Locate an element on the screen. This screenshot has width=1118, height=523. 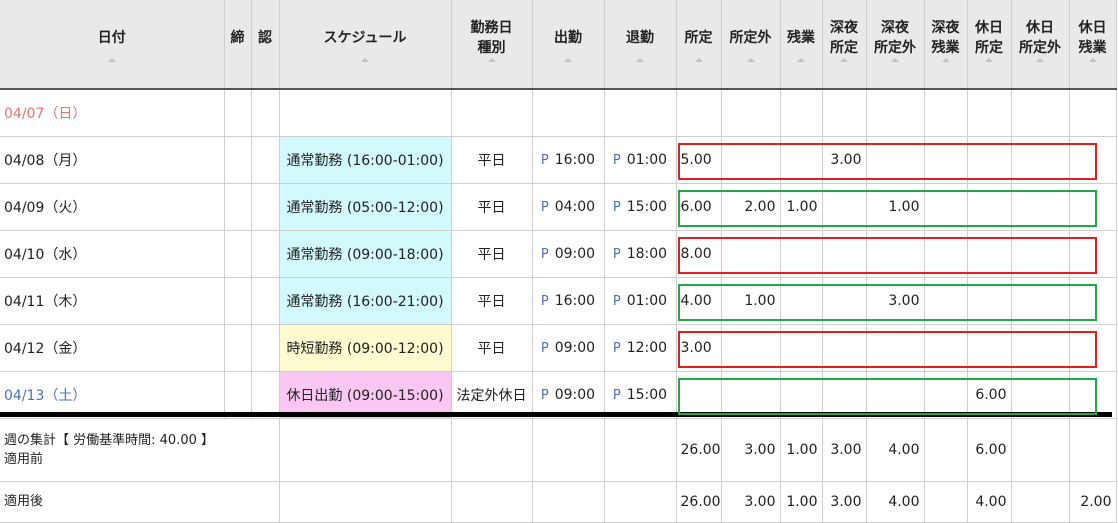
summary-before-shinya_shotei: 3.00 is located at coordinates (844, 450).